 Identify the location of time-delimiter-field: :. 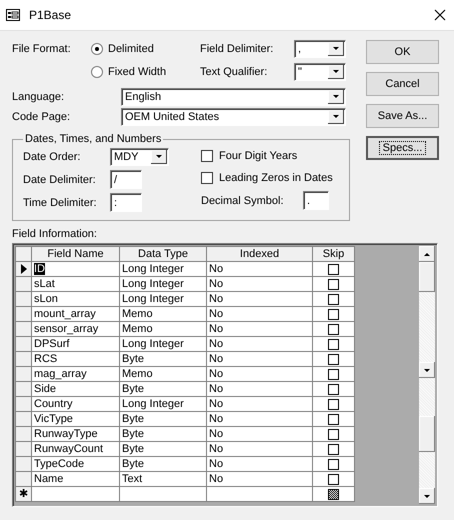
(126, 202).